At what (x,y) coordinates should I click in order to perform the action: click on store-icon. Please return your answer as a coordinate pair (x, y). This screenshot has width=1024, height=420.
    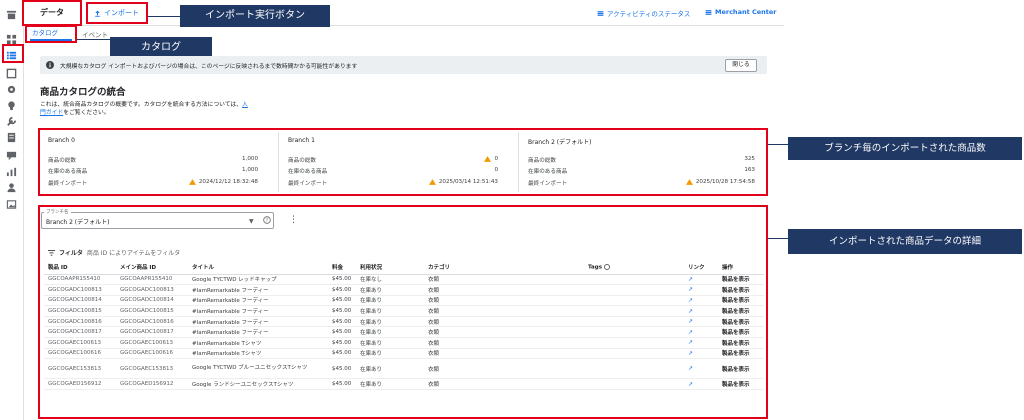
    Looking at the image, I should click on (11, 15).